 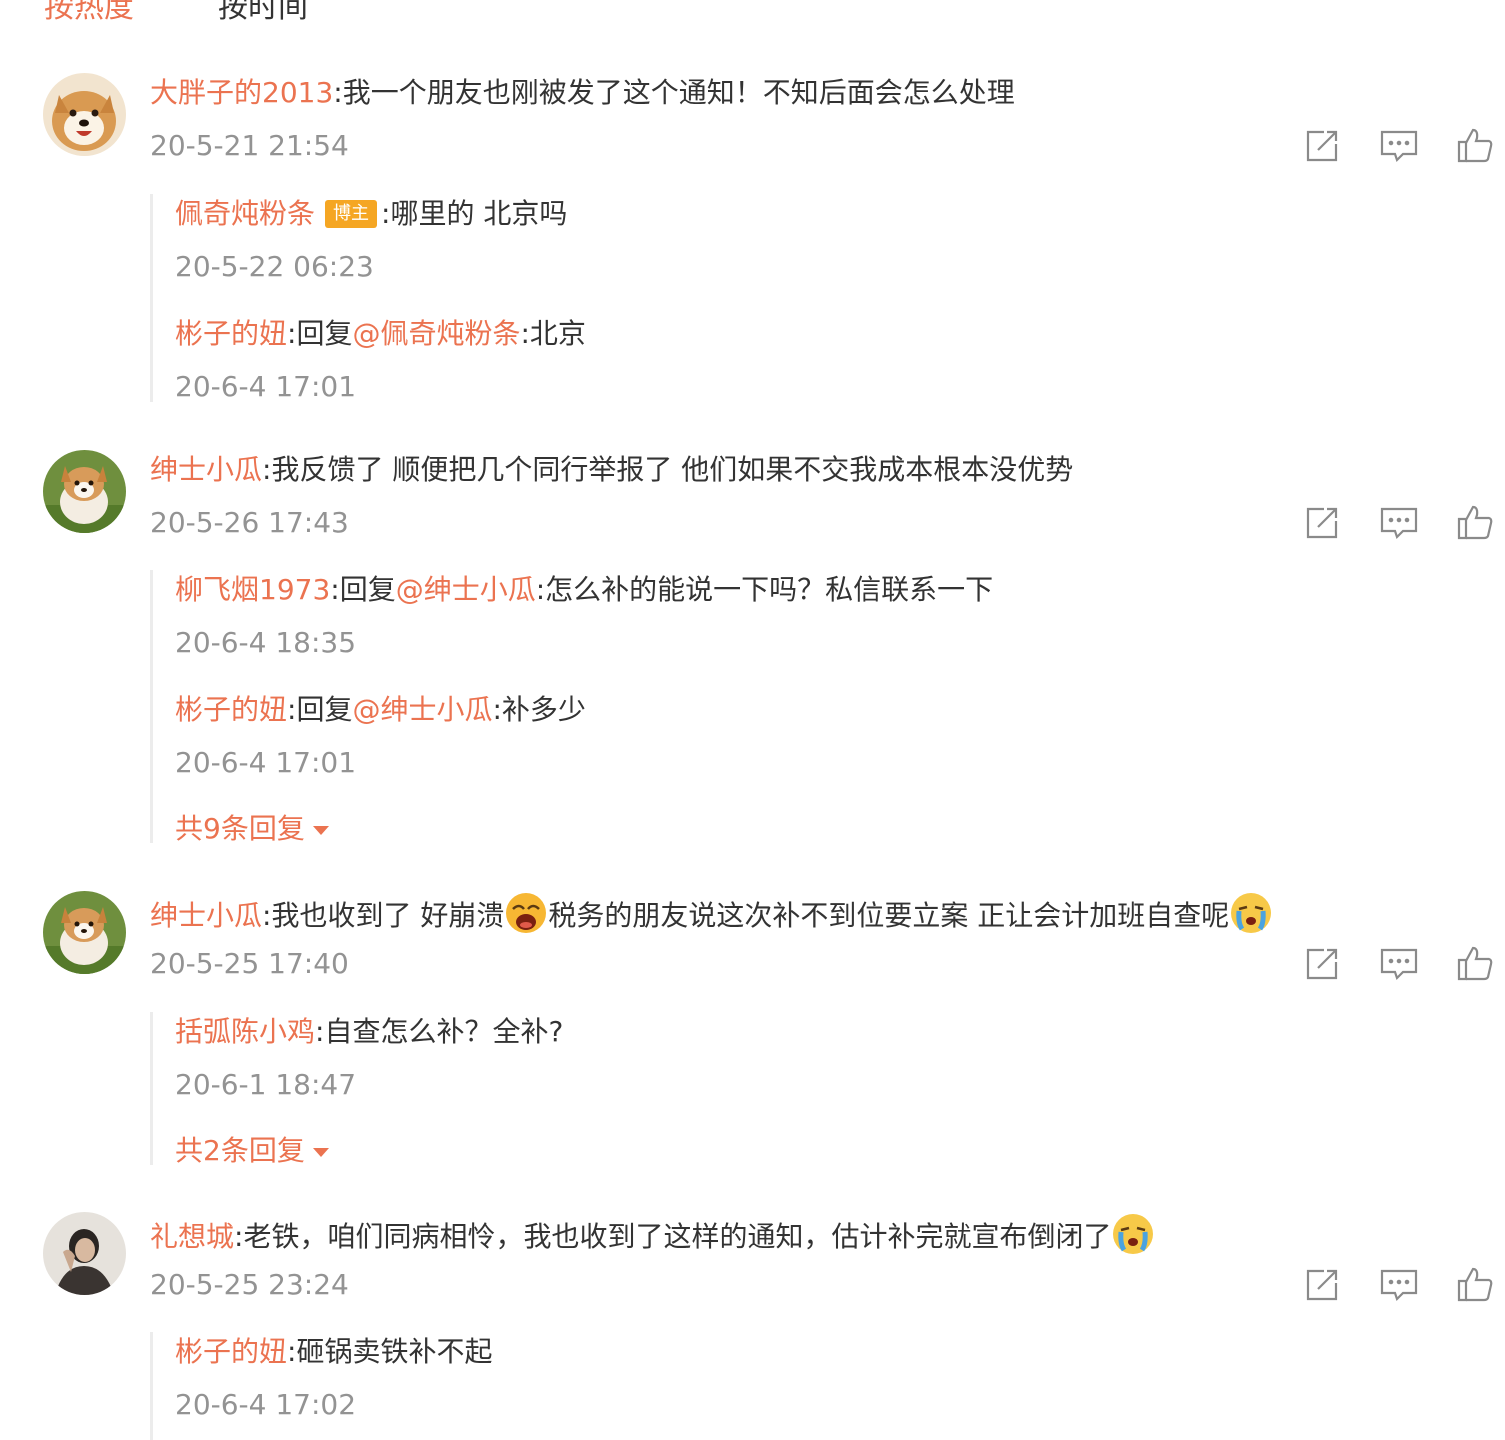 What do you see at coordinates (526, 913) in the screenshot?
I see `crying-face-emoji-icon` at bounding box center [526, 913].